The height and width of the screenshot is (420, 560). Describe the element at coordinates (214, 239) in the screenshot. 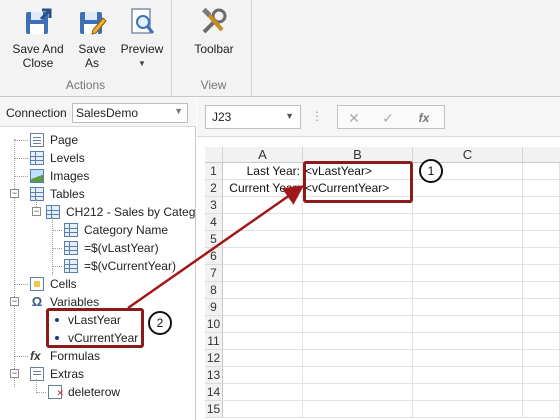

I see `row-header: 5` at that location.